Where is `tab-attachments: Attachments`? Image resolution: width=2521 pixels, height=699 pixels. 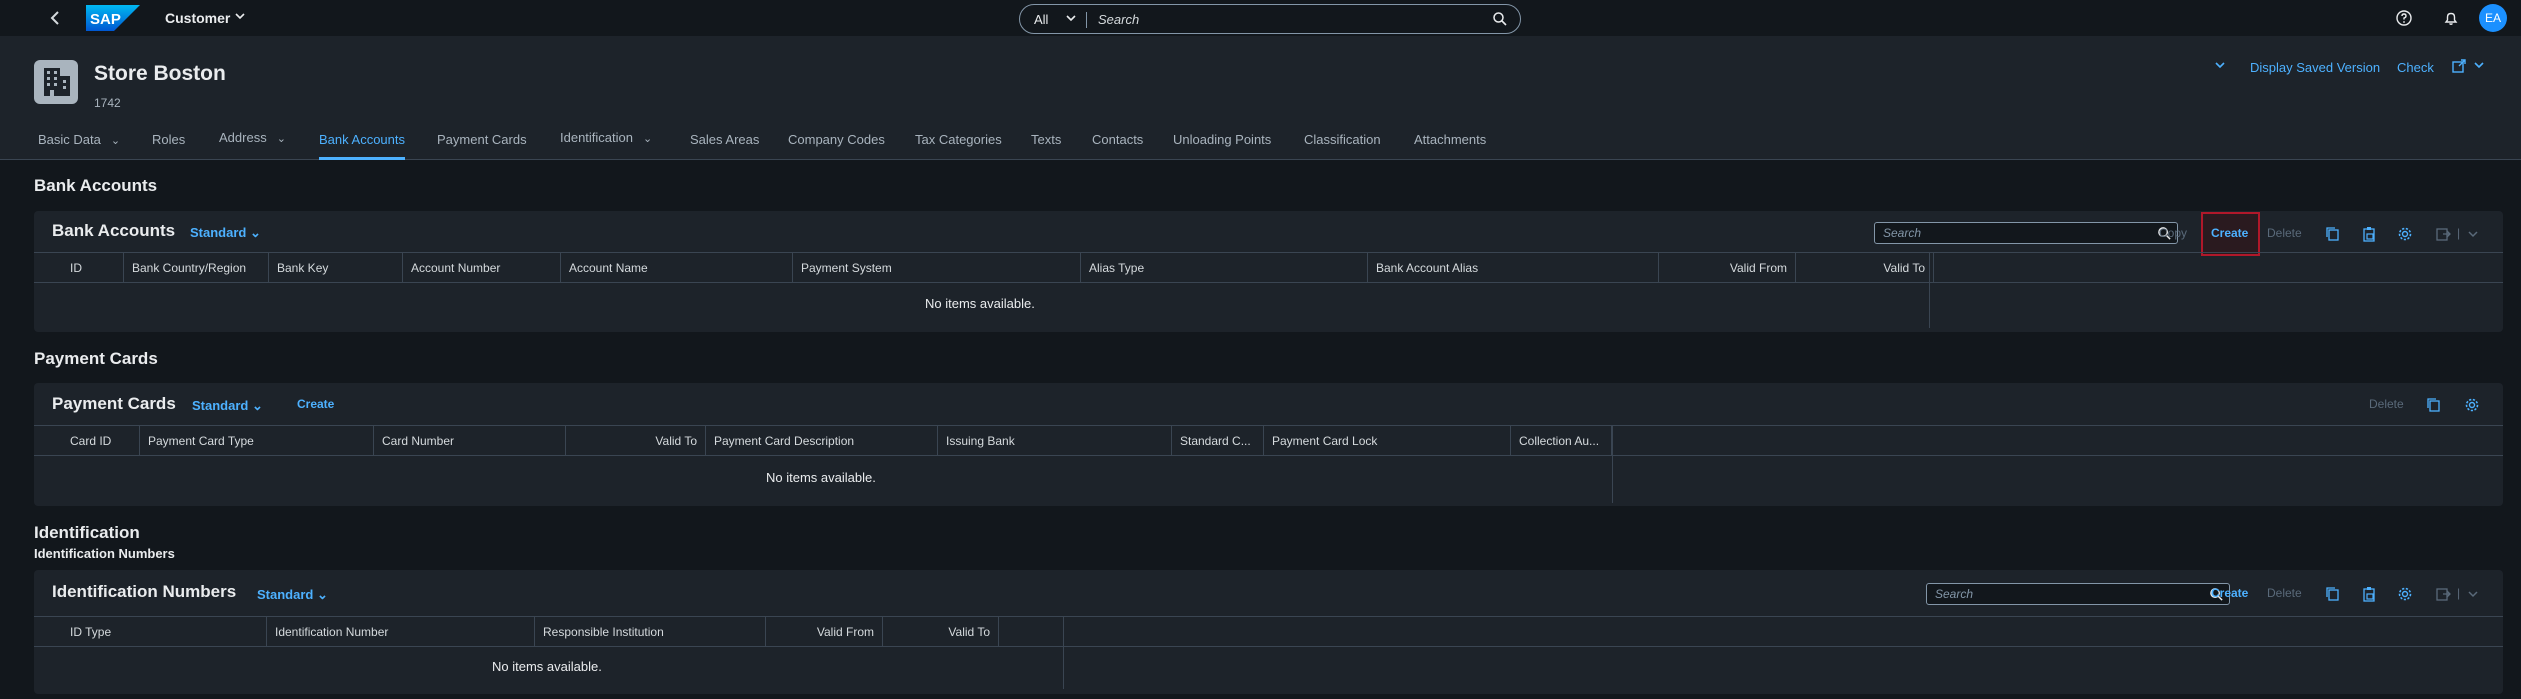 tab-attachments: Attachments is located at coordinates (1450, 146).